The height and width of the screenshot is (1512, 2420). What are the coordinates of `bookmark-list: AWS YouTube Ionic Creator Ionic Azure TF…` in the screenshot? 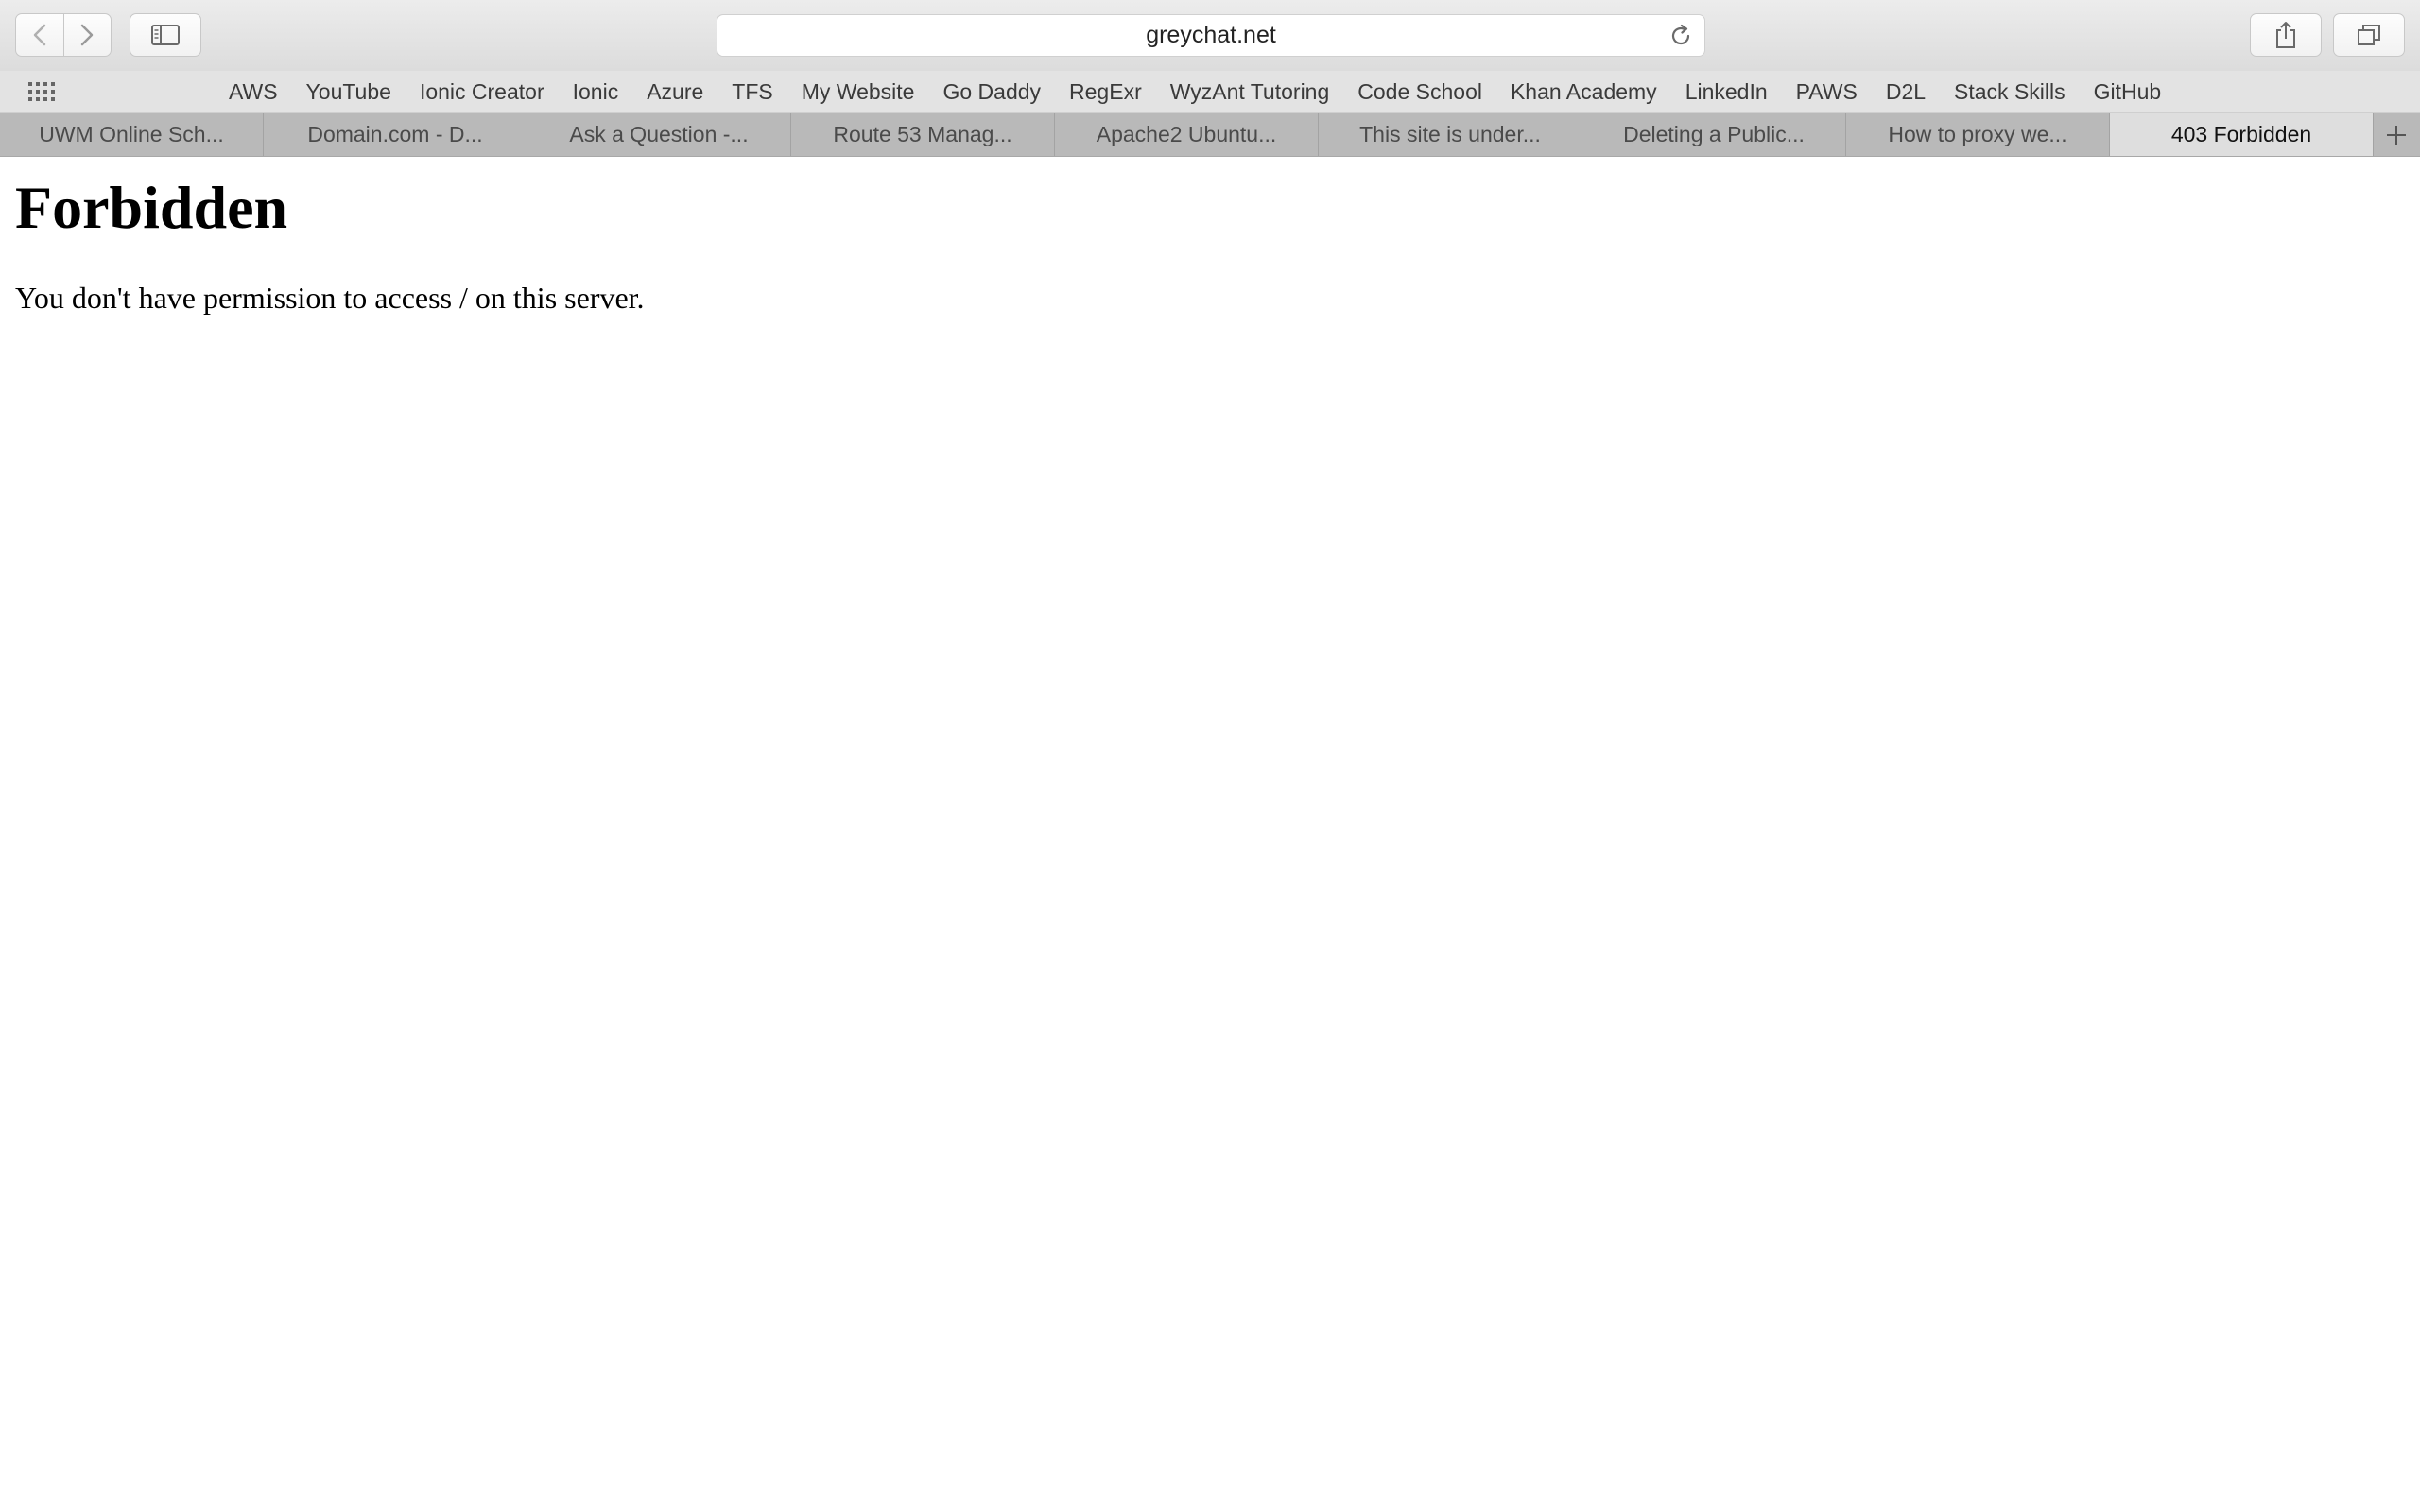 It's located at (1195, 92).